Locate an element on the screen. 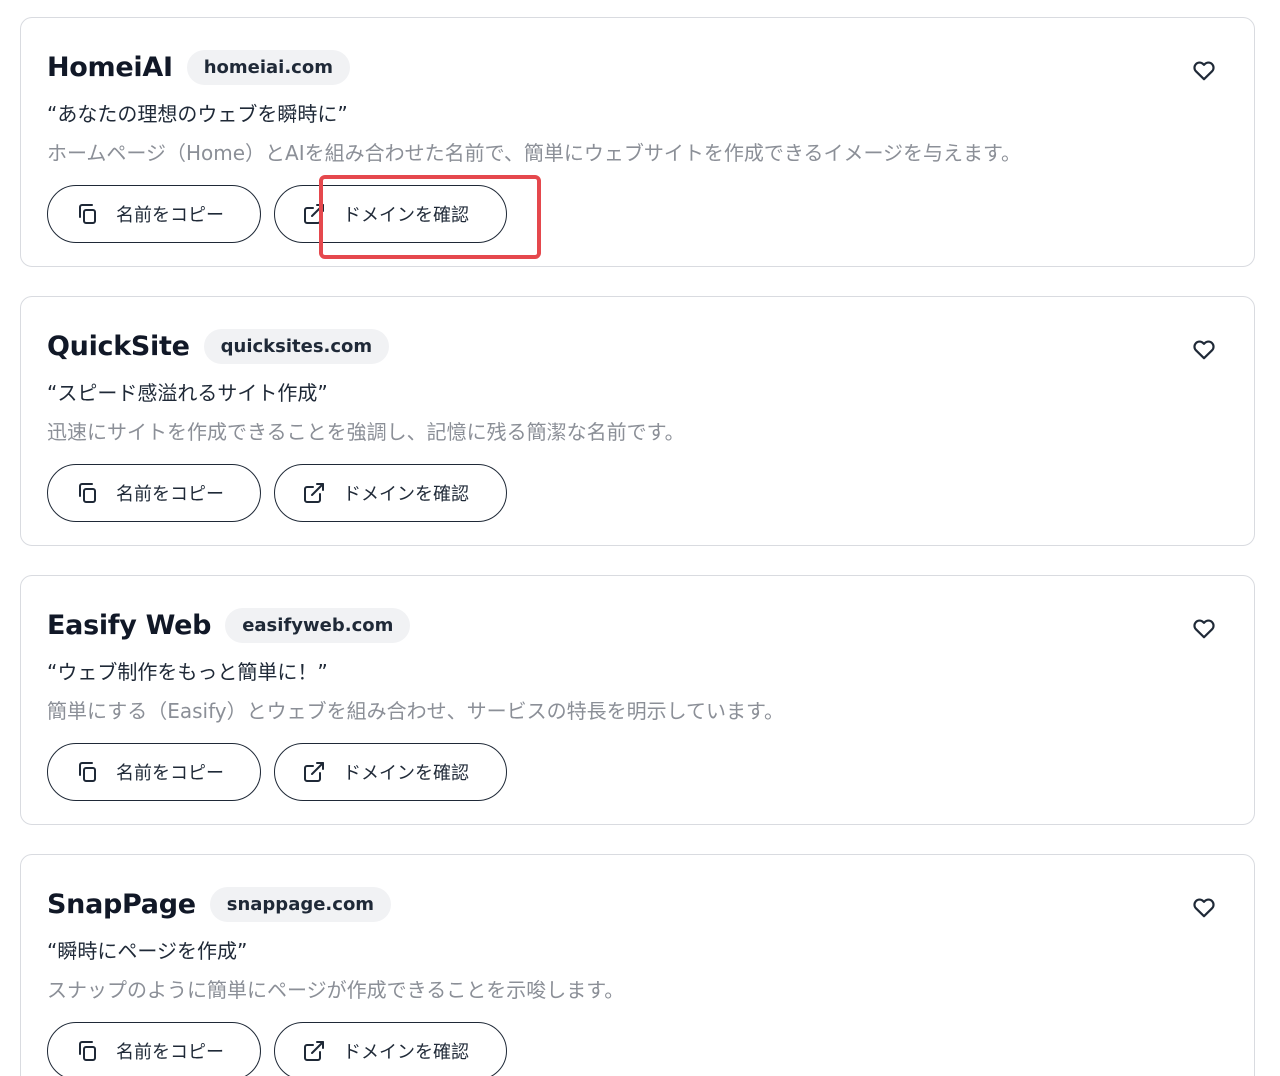  card-name: HomeiAI is located at coordinates (110, 67).